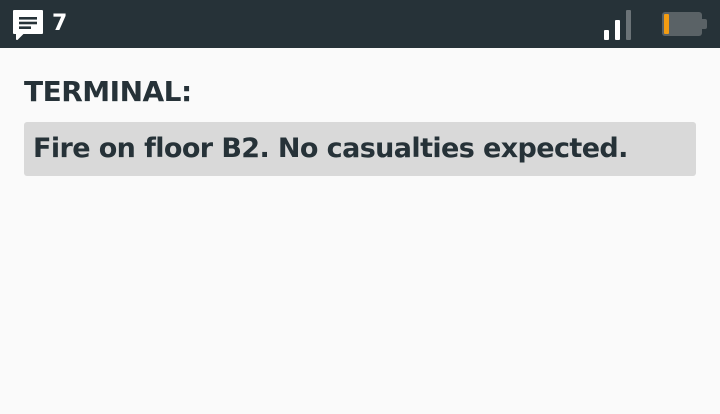 The image size is (720, 414). What do you see at coordinates (60, 23) in the screenshot?
I see `message-count: 7` at bounding box center [60, 23].